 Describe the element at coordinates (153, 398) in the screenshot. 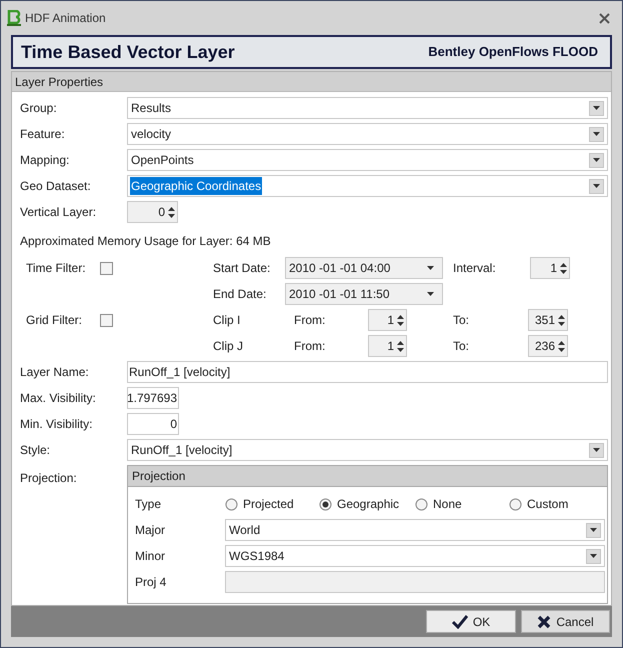

I see `input-field: 1.797693` at that location.